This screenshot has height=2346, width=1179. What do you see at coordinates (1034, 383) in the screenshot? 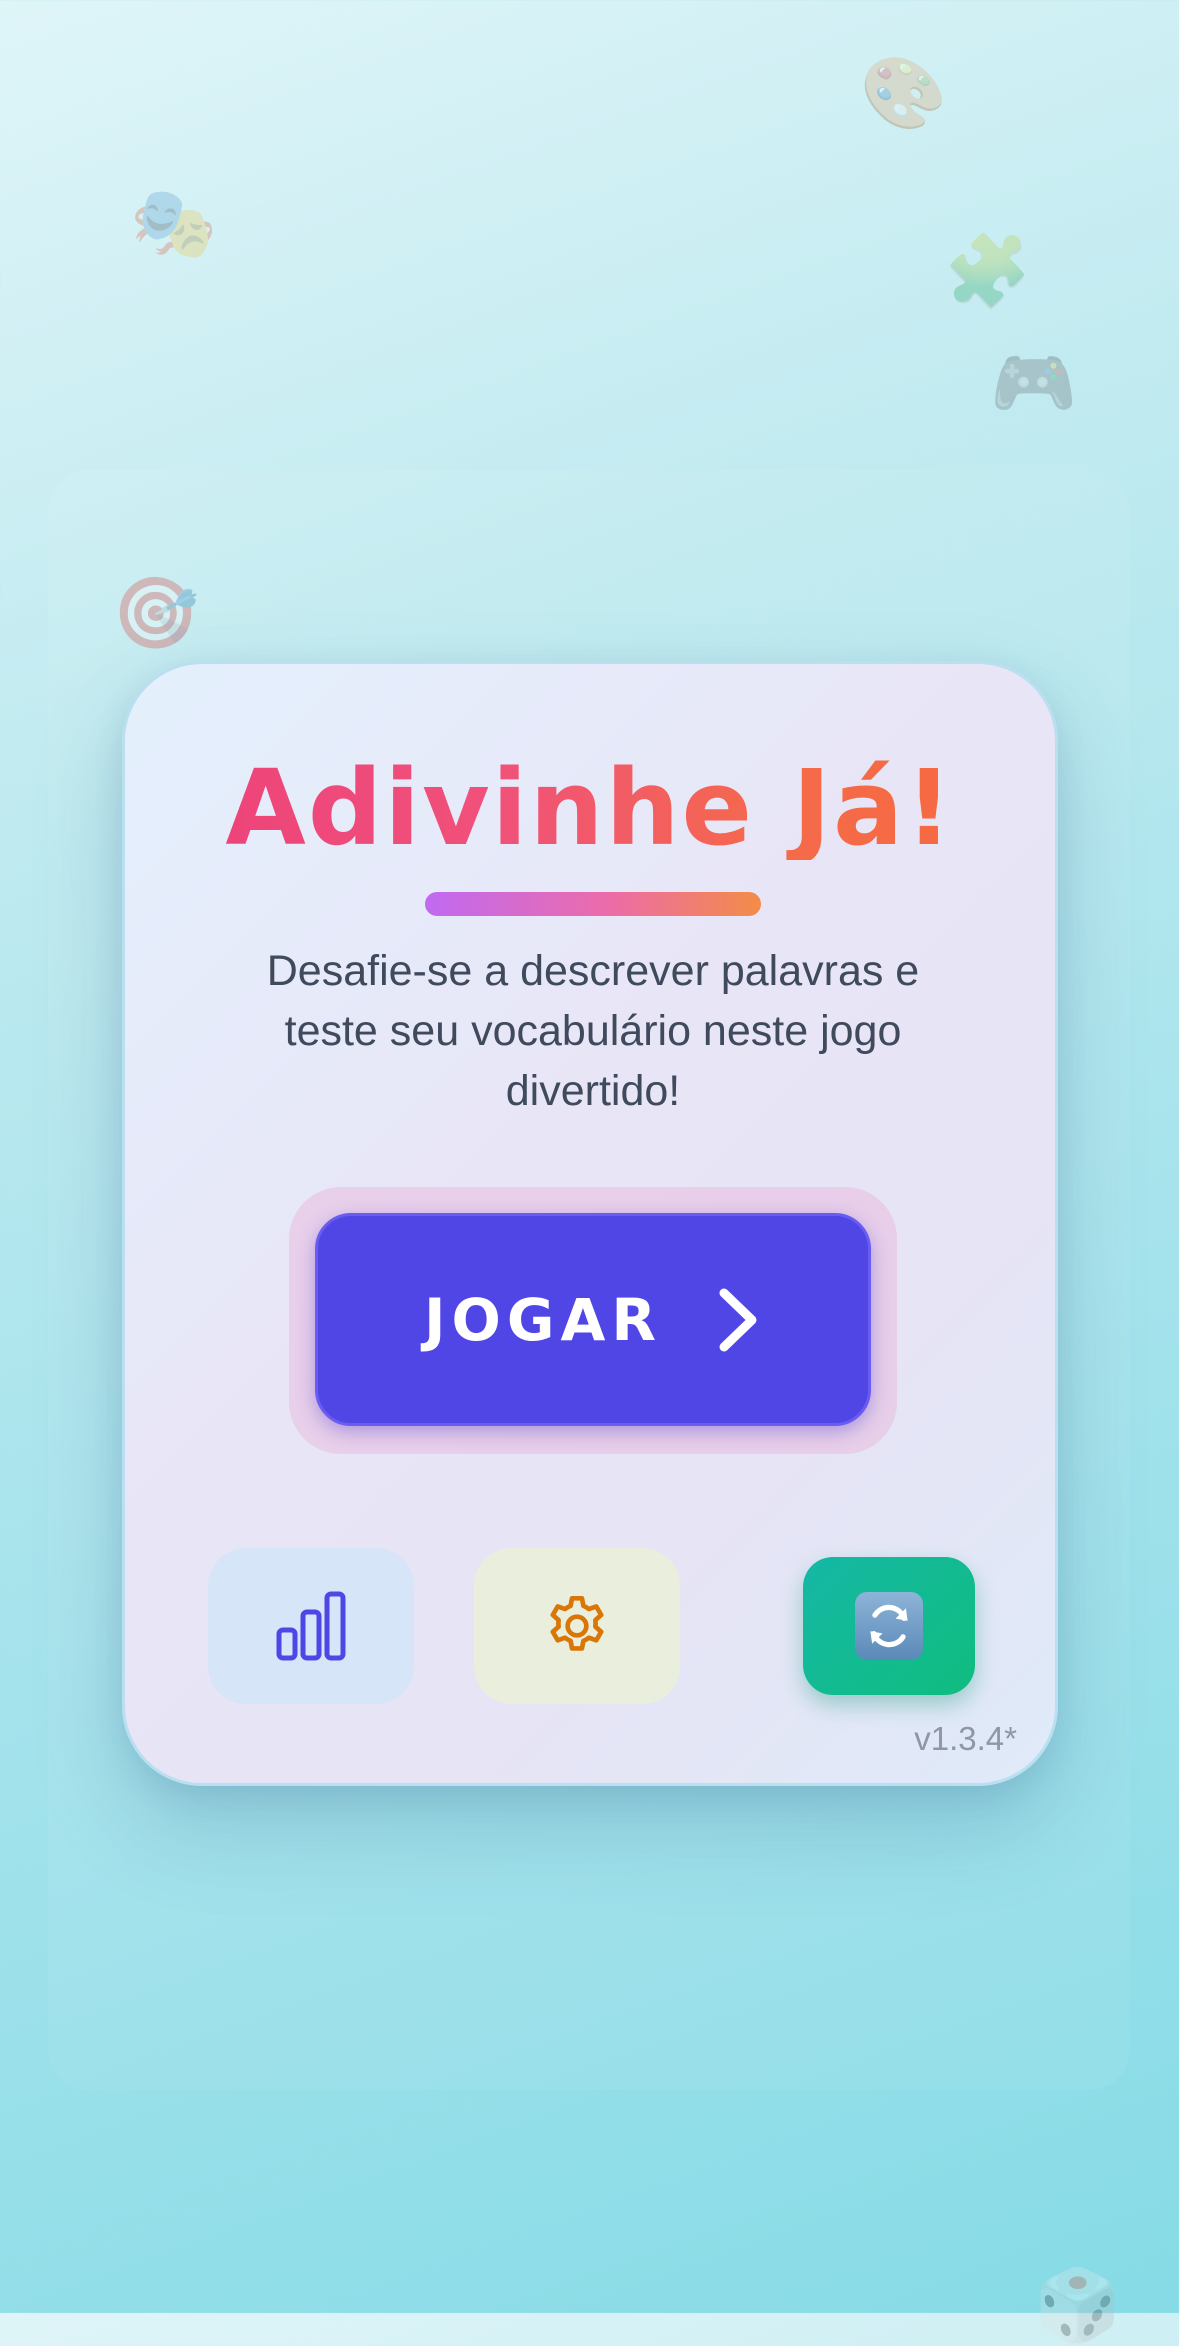
I see `game-controller-icon: 🎮` at bounding box center [1034, 383].